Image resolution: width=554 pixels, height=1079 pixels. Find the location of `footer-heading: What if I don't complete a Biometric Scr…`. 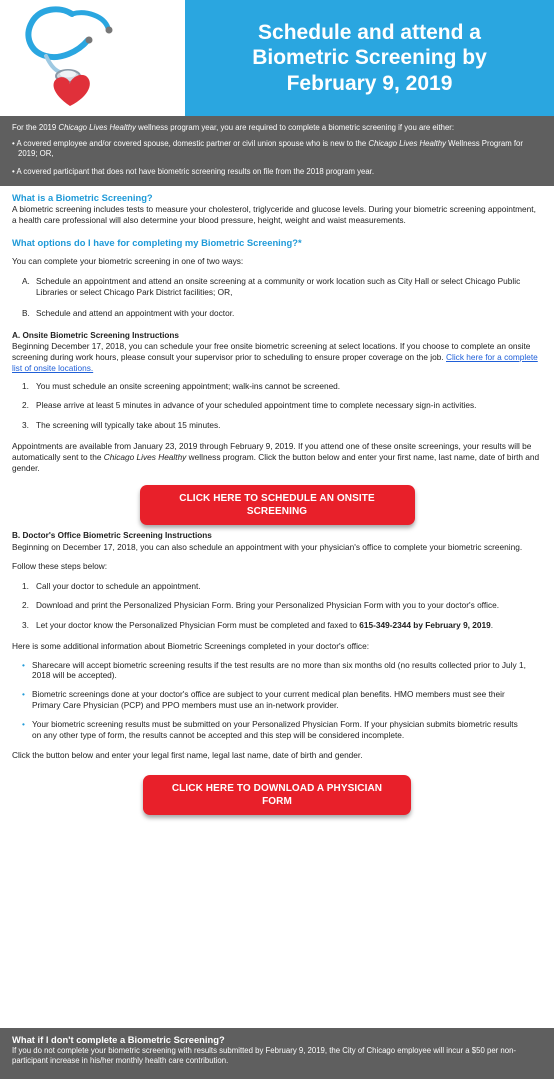

footer-heading: What if I don't complete a Biometric Scr… is located at coordinates (118, 1039).